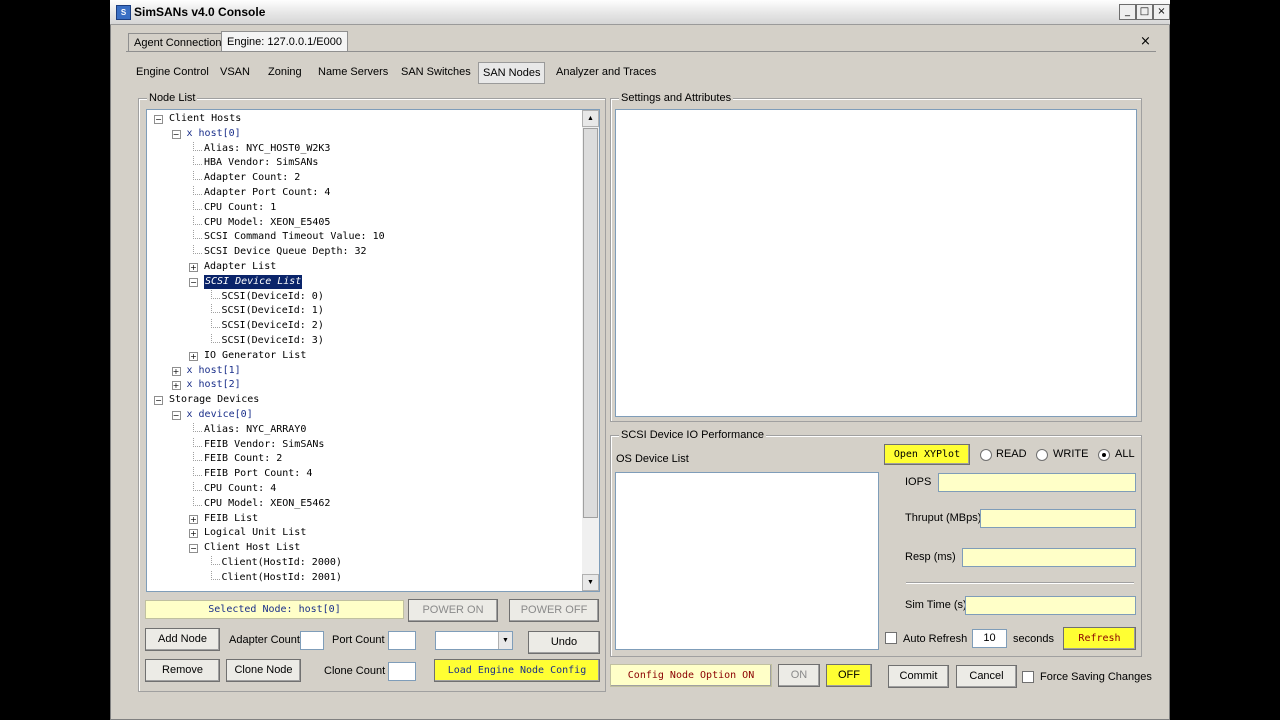 The image size is (1280, 720). What do you see at coordinates (205, 119) in the screenshot?
I see `tree-node: Client Hosts` at bounding box center [205, 119].